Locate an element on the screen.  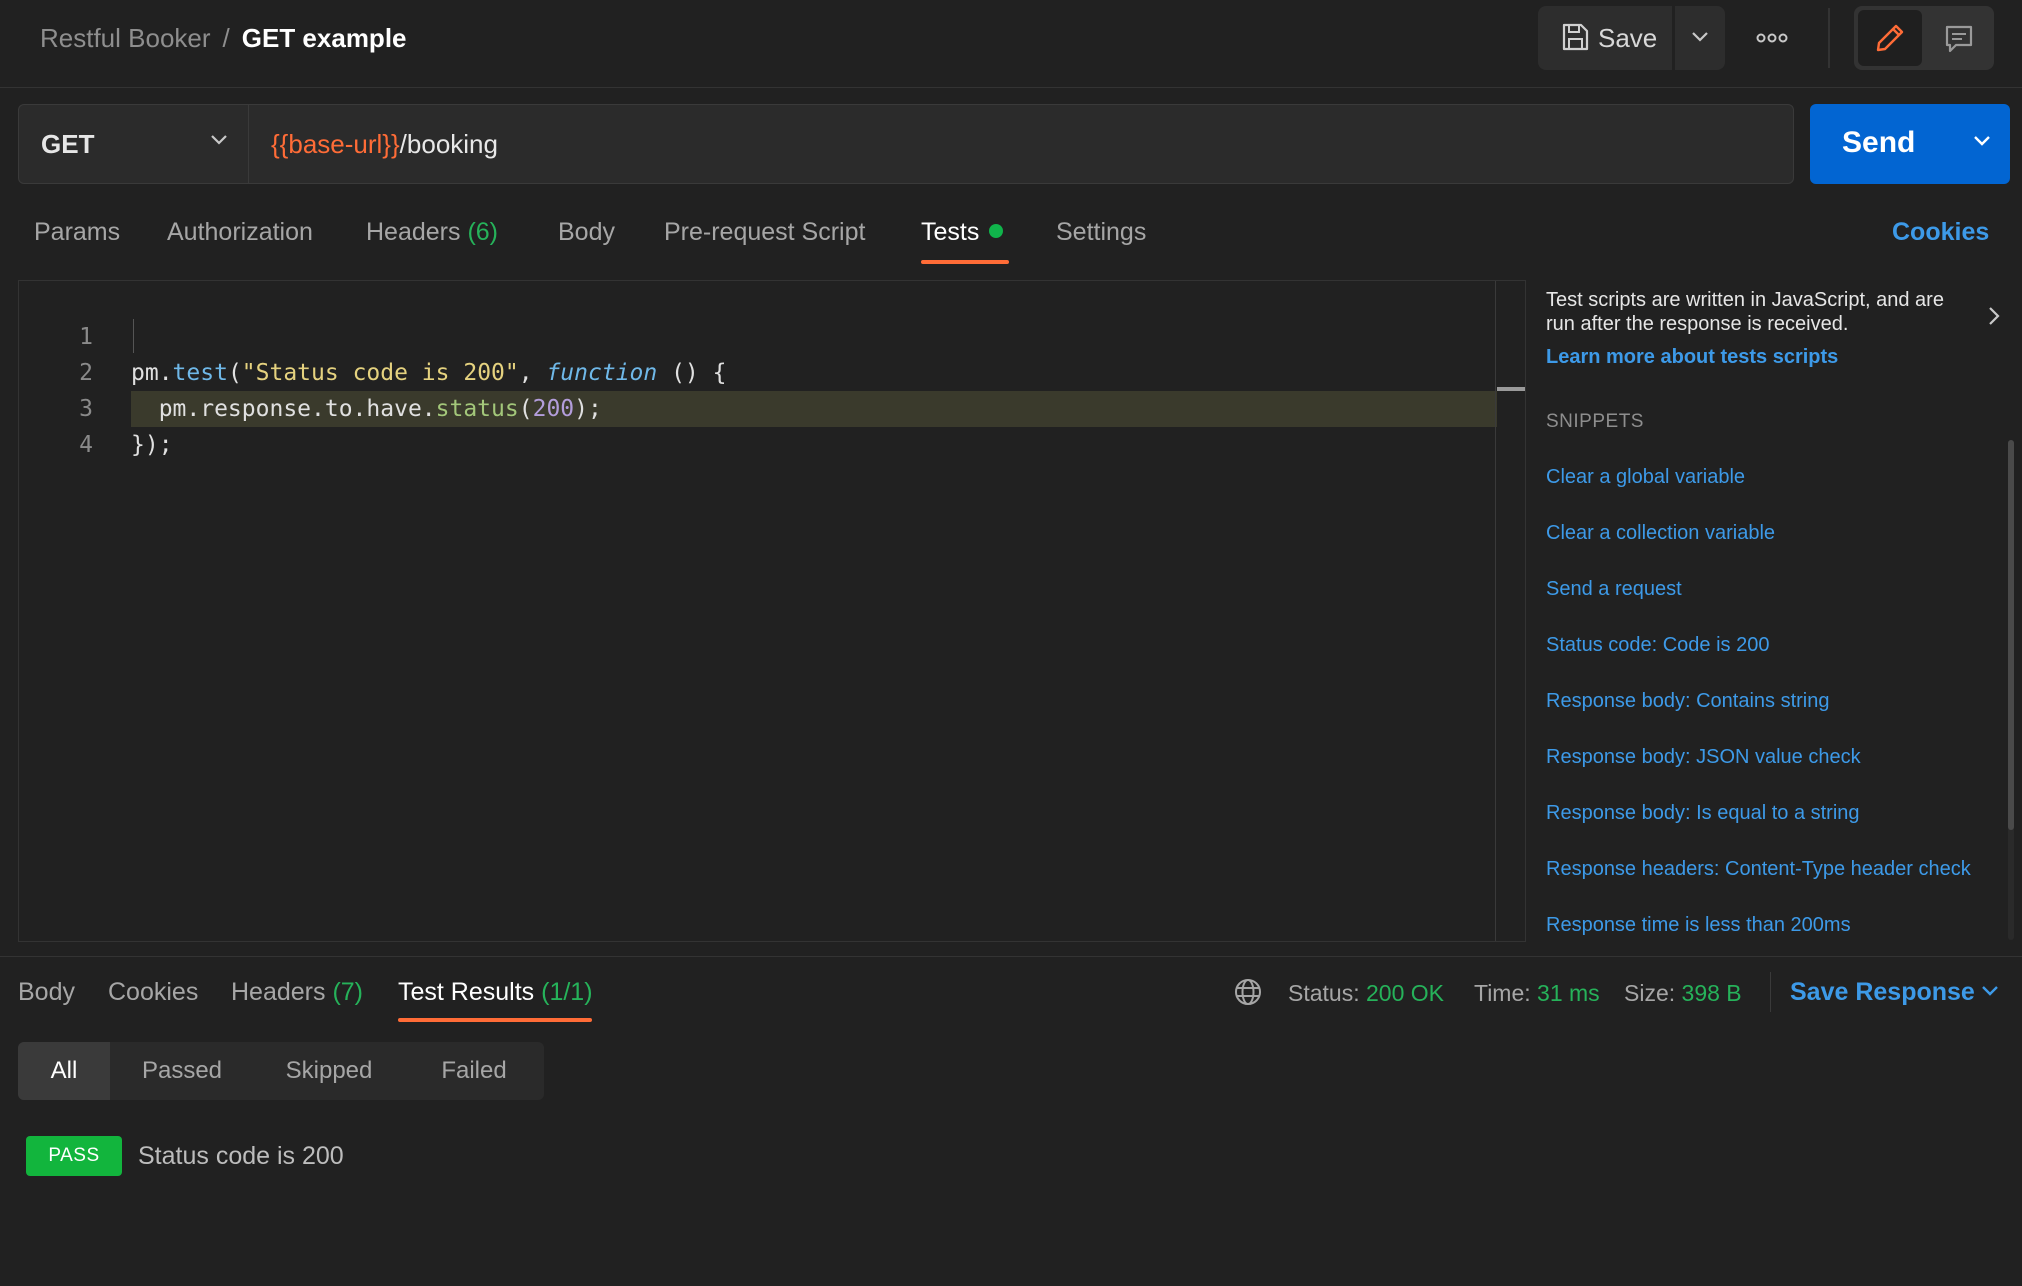
url-path: /booking is located at coordinates (448, 144).